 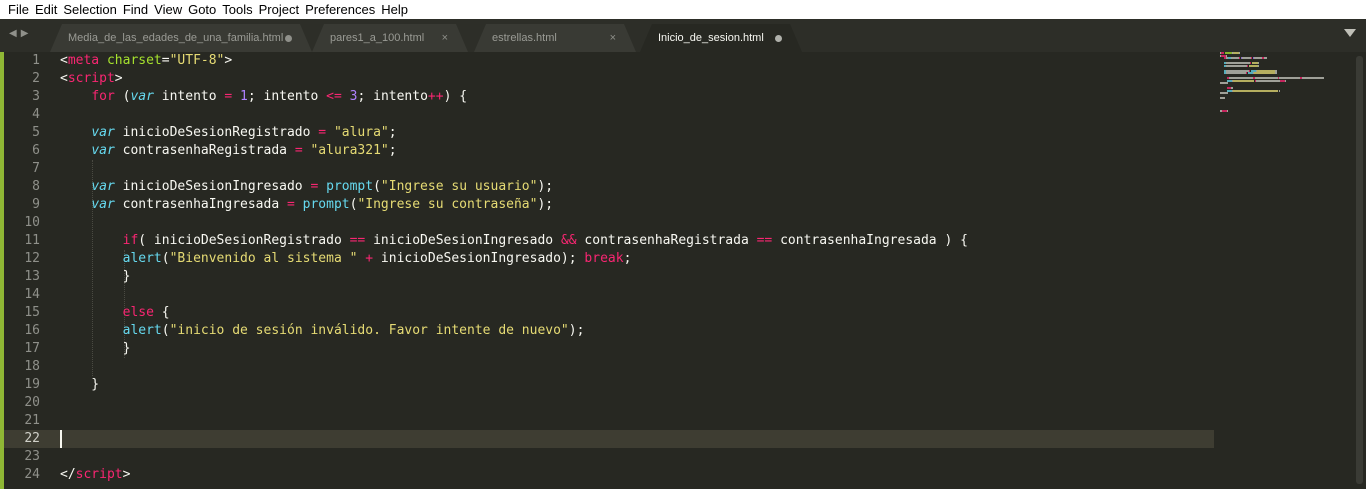 I want to click on code-line: </script>, so click(x=635, y=475).